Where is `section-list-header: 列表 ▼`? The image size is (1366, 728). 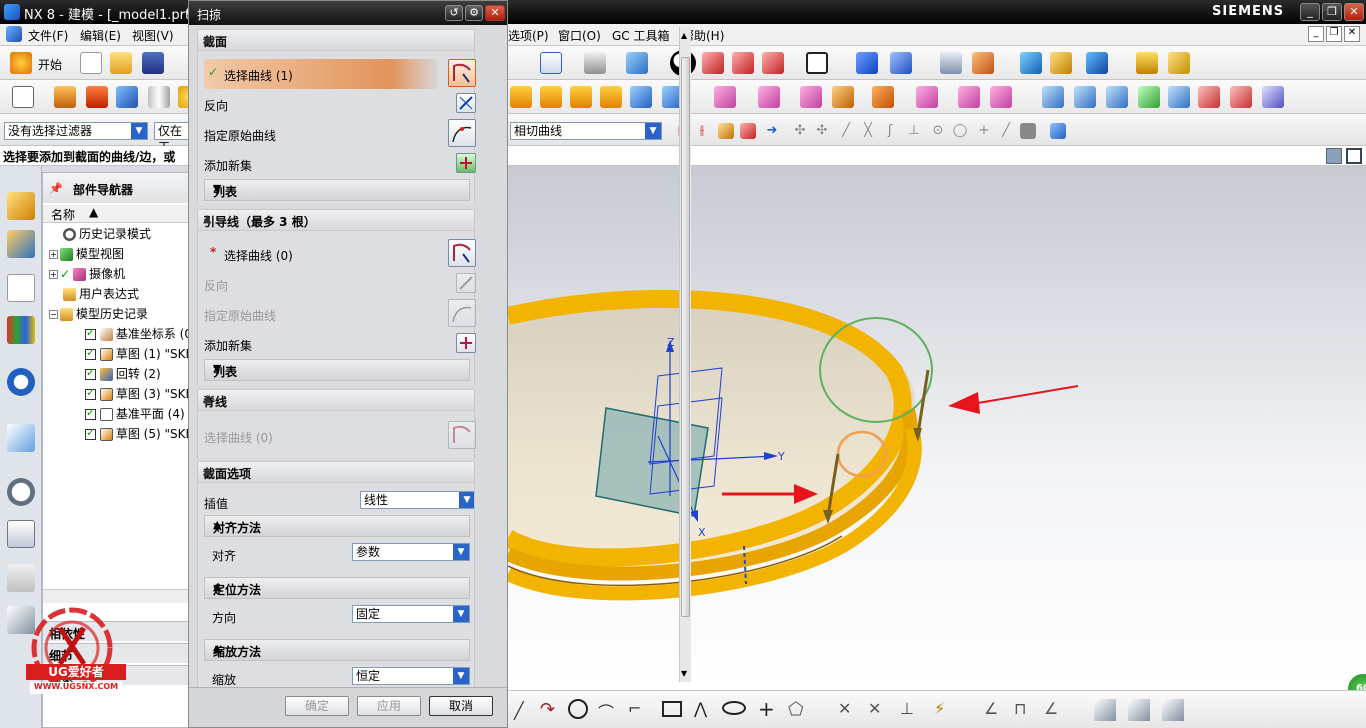 section-list-header: 列表 ▼ is located at coordinates (337, 190).